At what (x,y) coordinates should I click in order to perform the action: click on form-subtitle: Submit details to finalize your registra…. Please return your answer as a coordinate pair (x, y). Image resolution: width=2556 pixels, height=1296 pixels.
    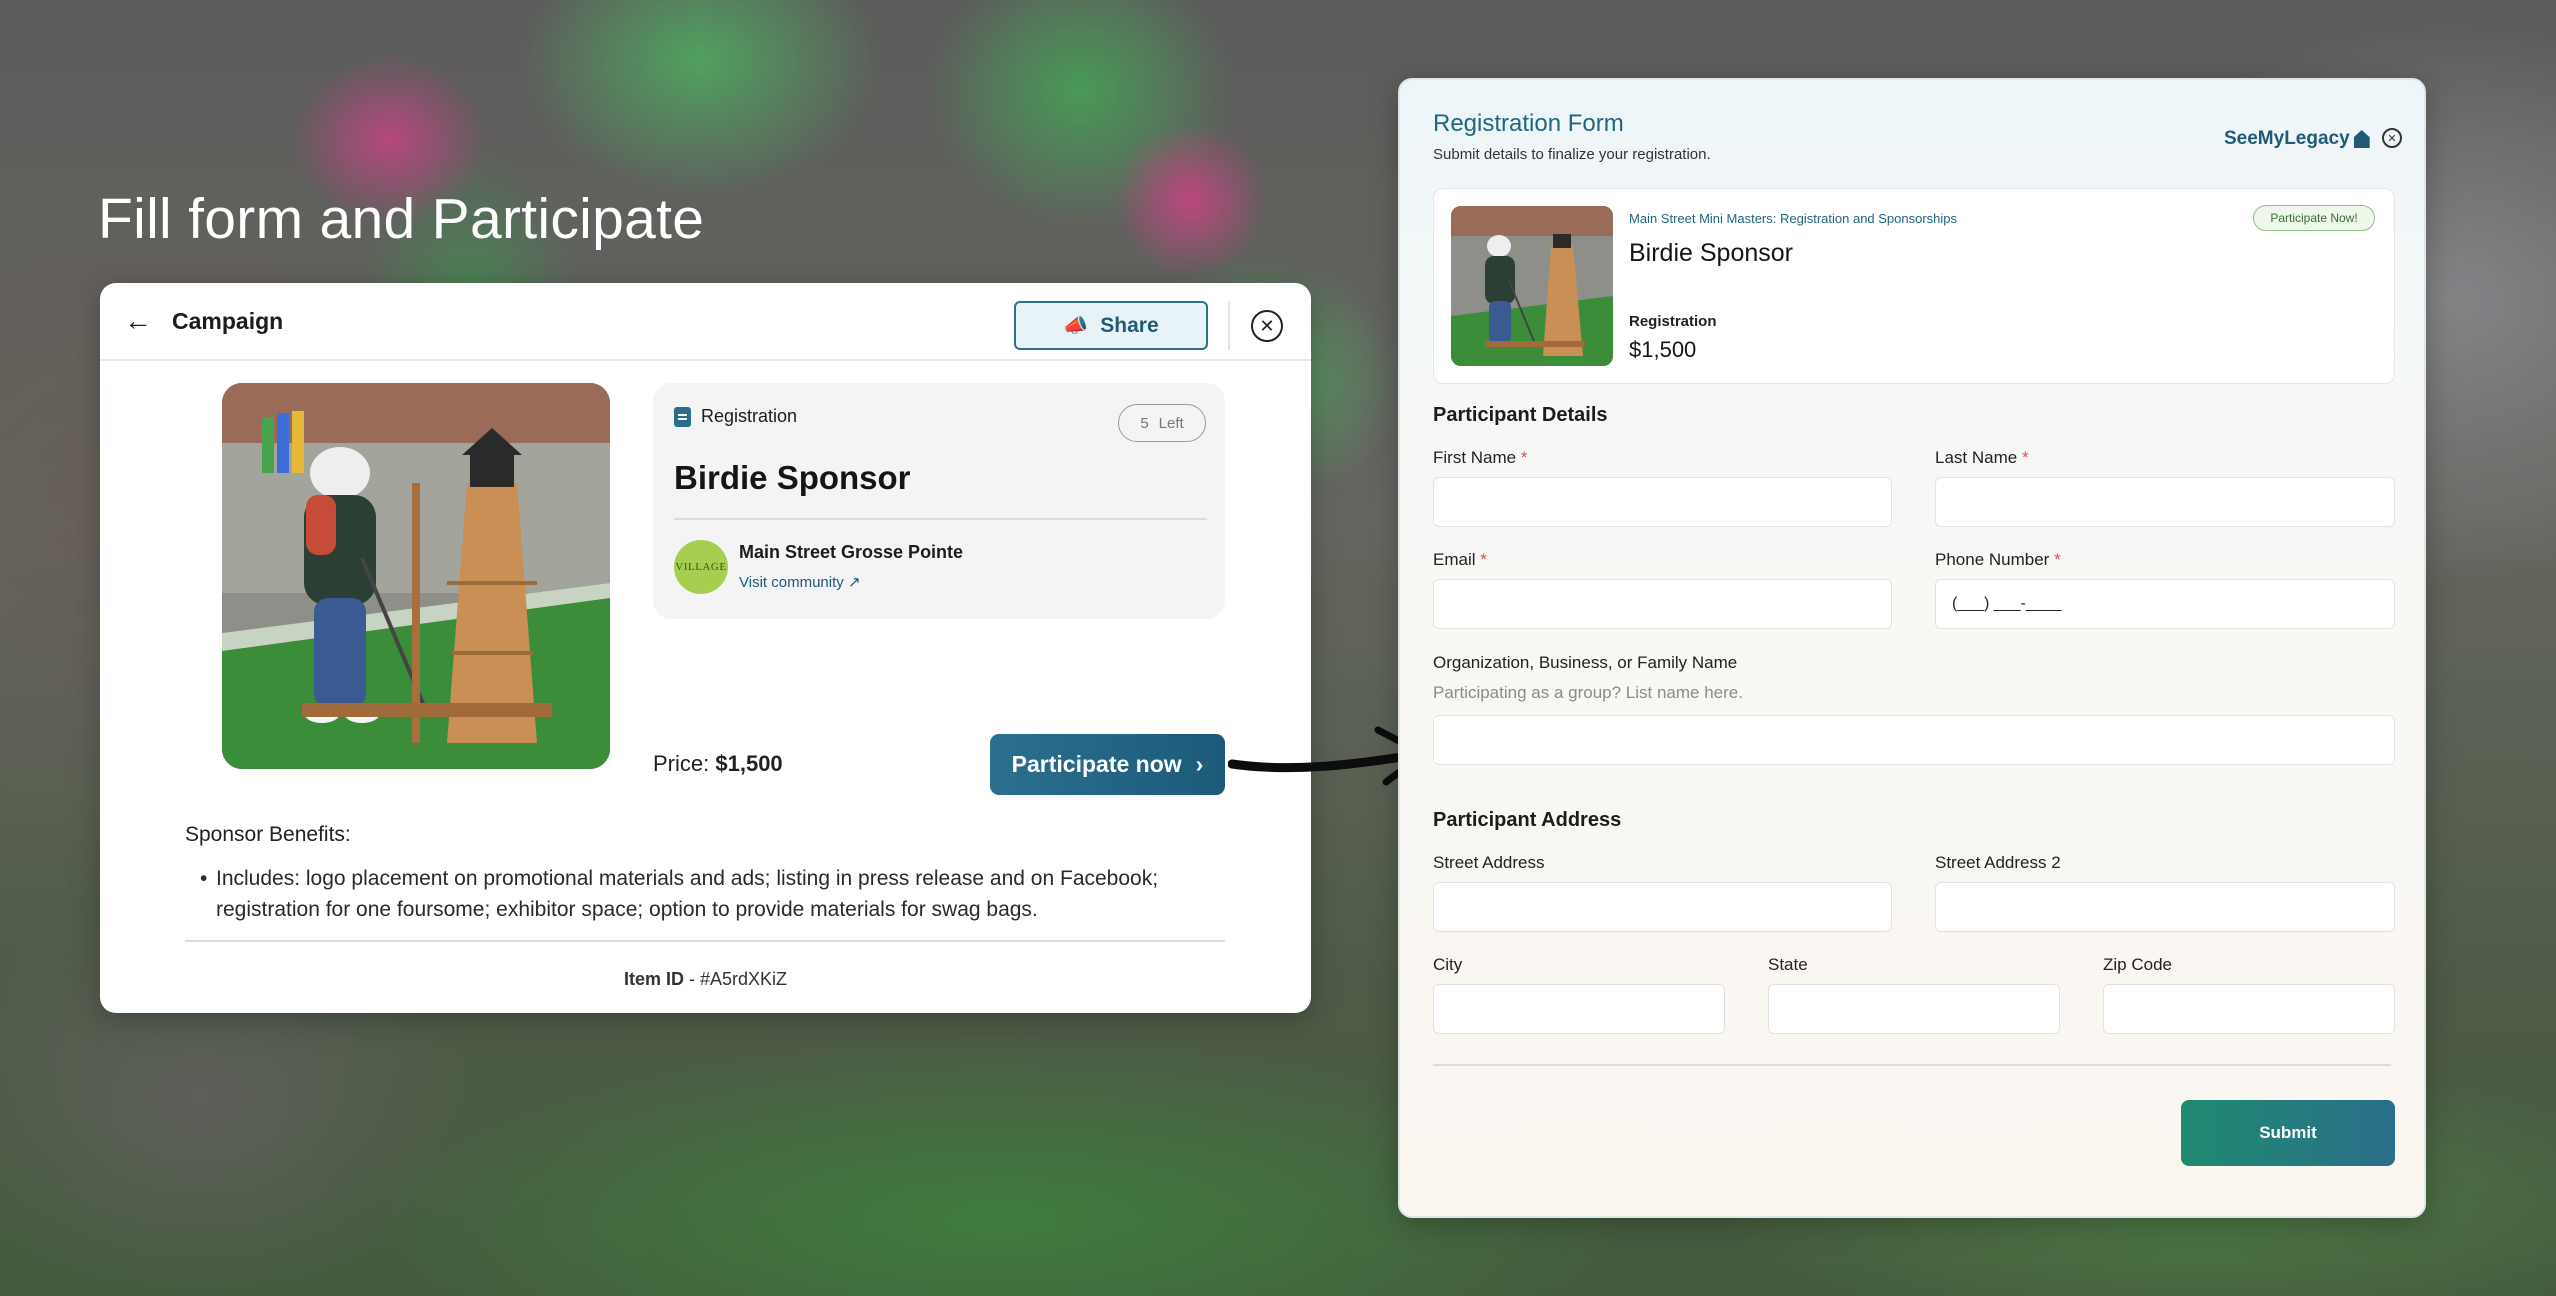
    Looking at the image, I should click on (1572, 154).